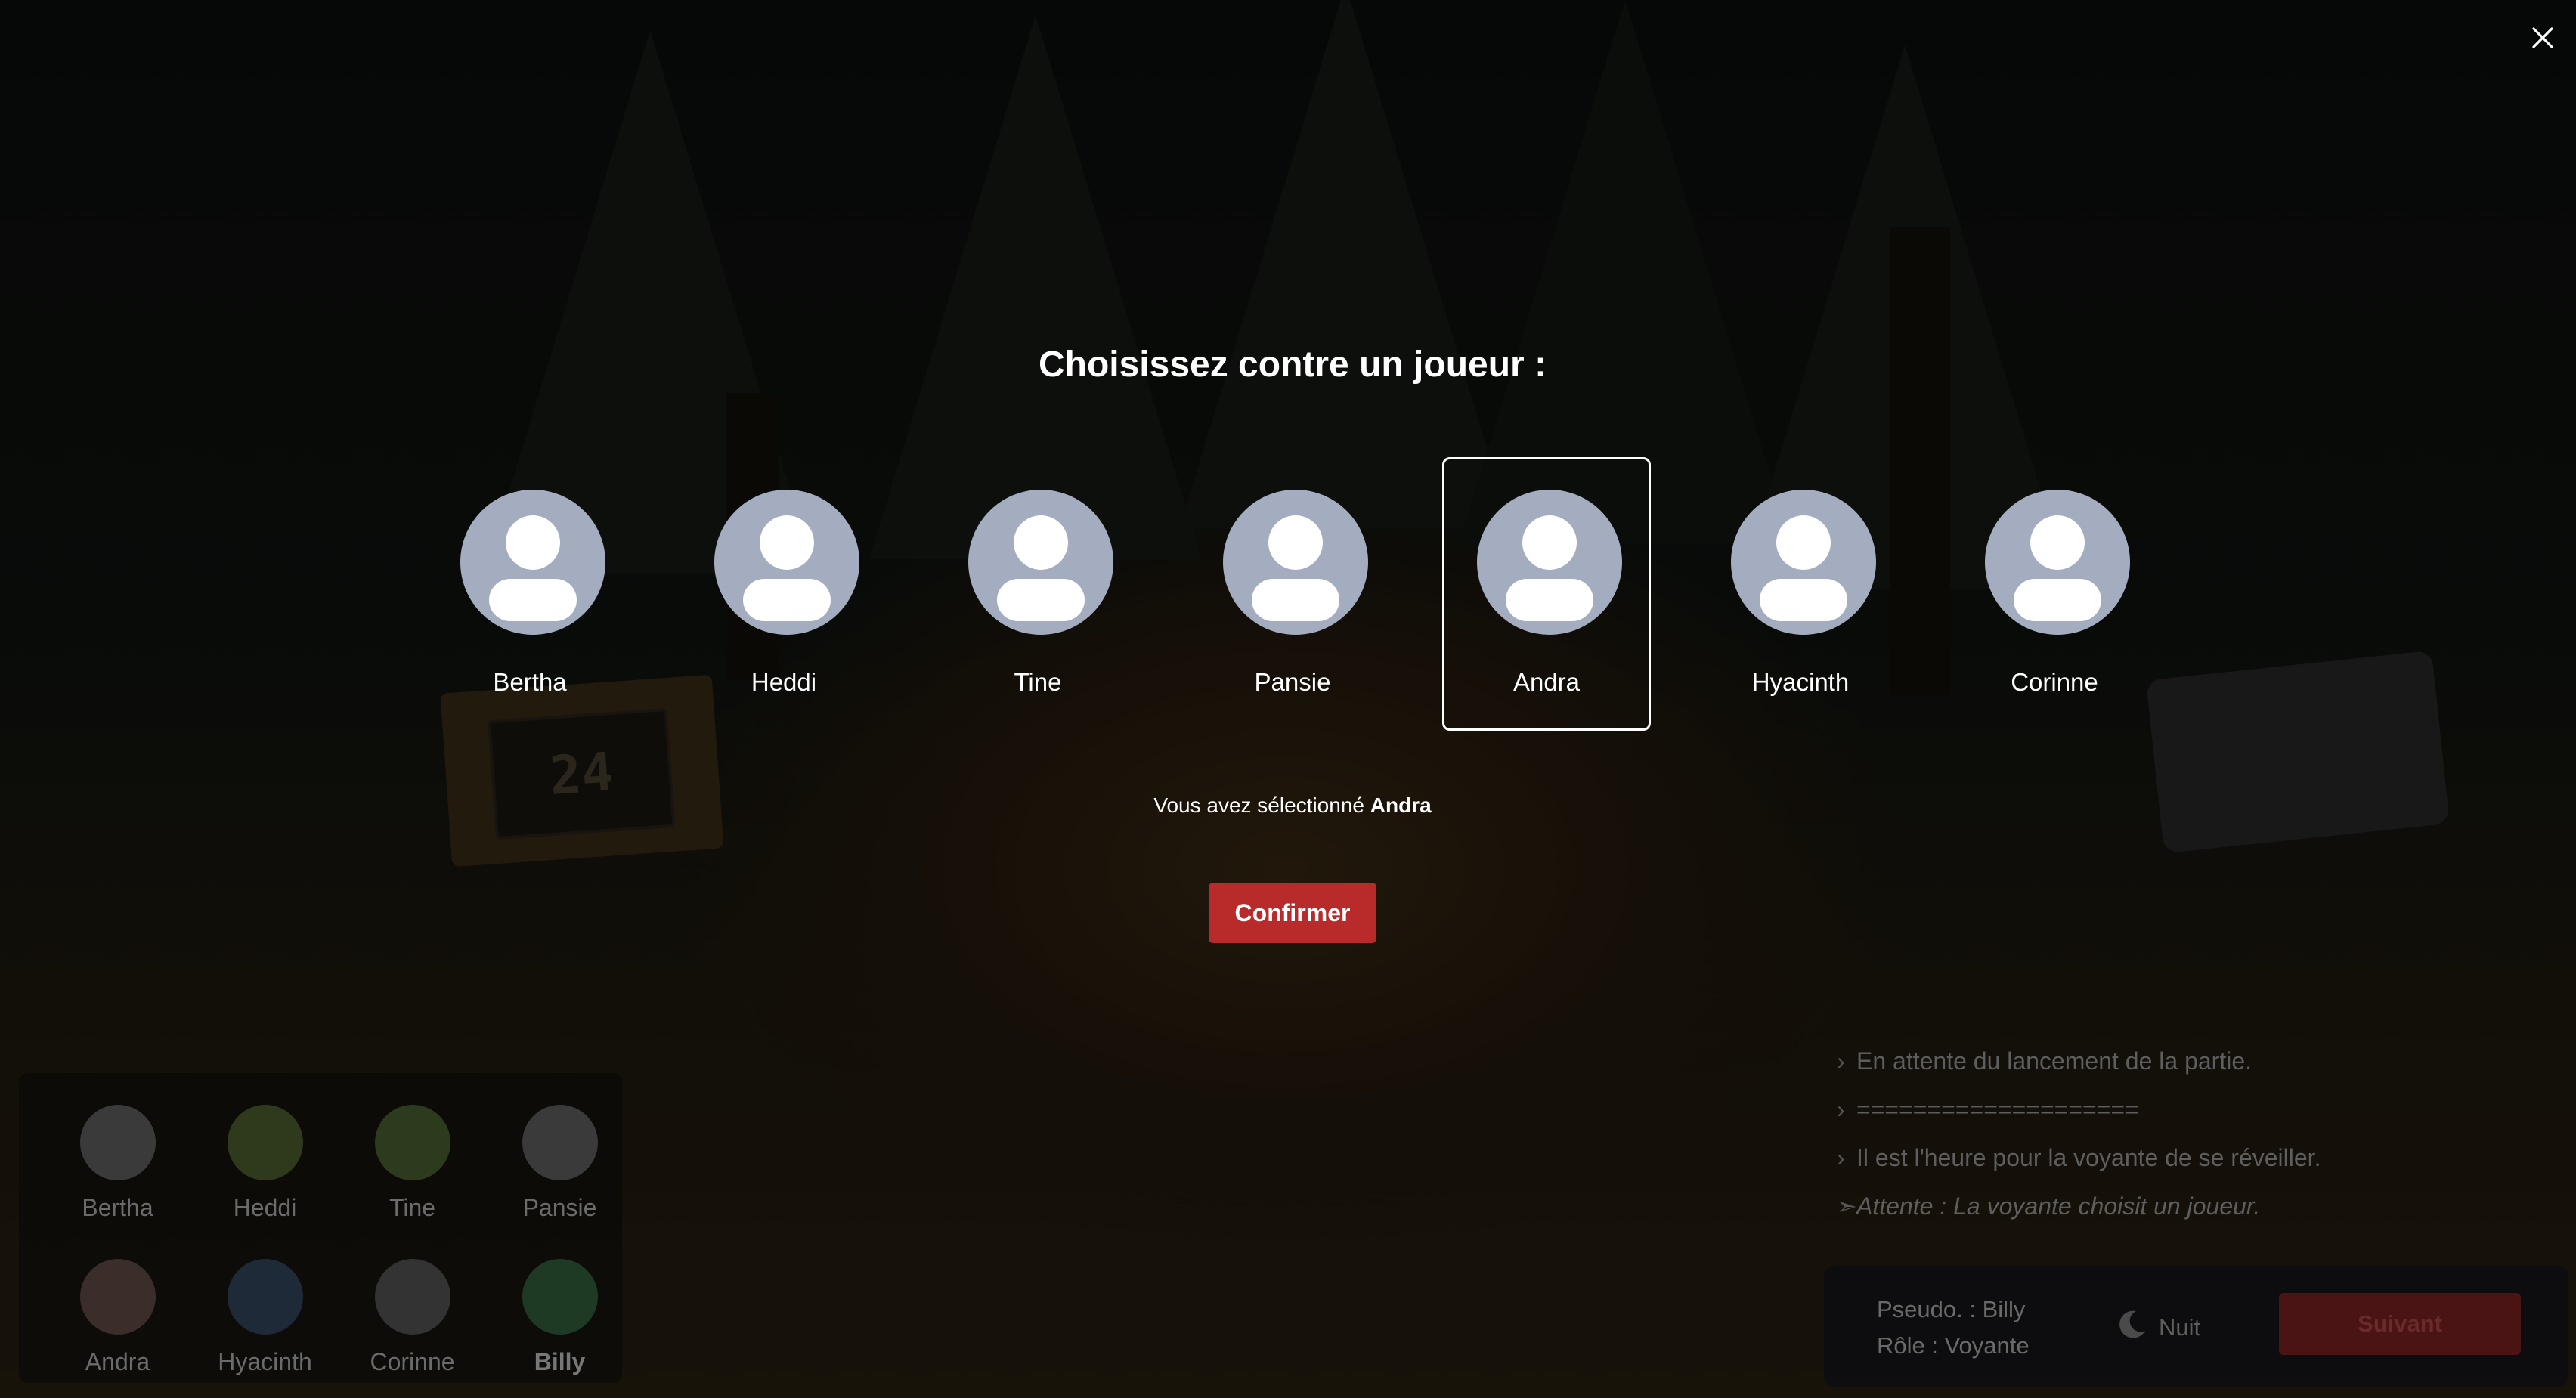  What do you see at coordinates (2054, 682) in the screenshot?
I see `player-option-name: Corinne` at bounding box center [2054, 682].